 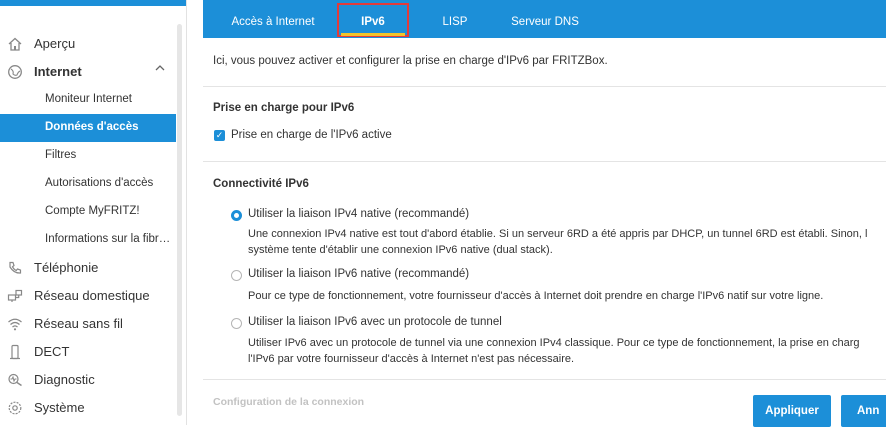 What do you see at coordinates (179, 220) in the screenshot?
I see `sidebar-scrollbar` at bounding box center [179, 220].